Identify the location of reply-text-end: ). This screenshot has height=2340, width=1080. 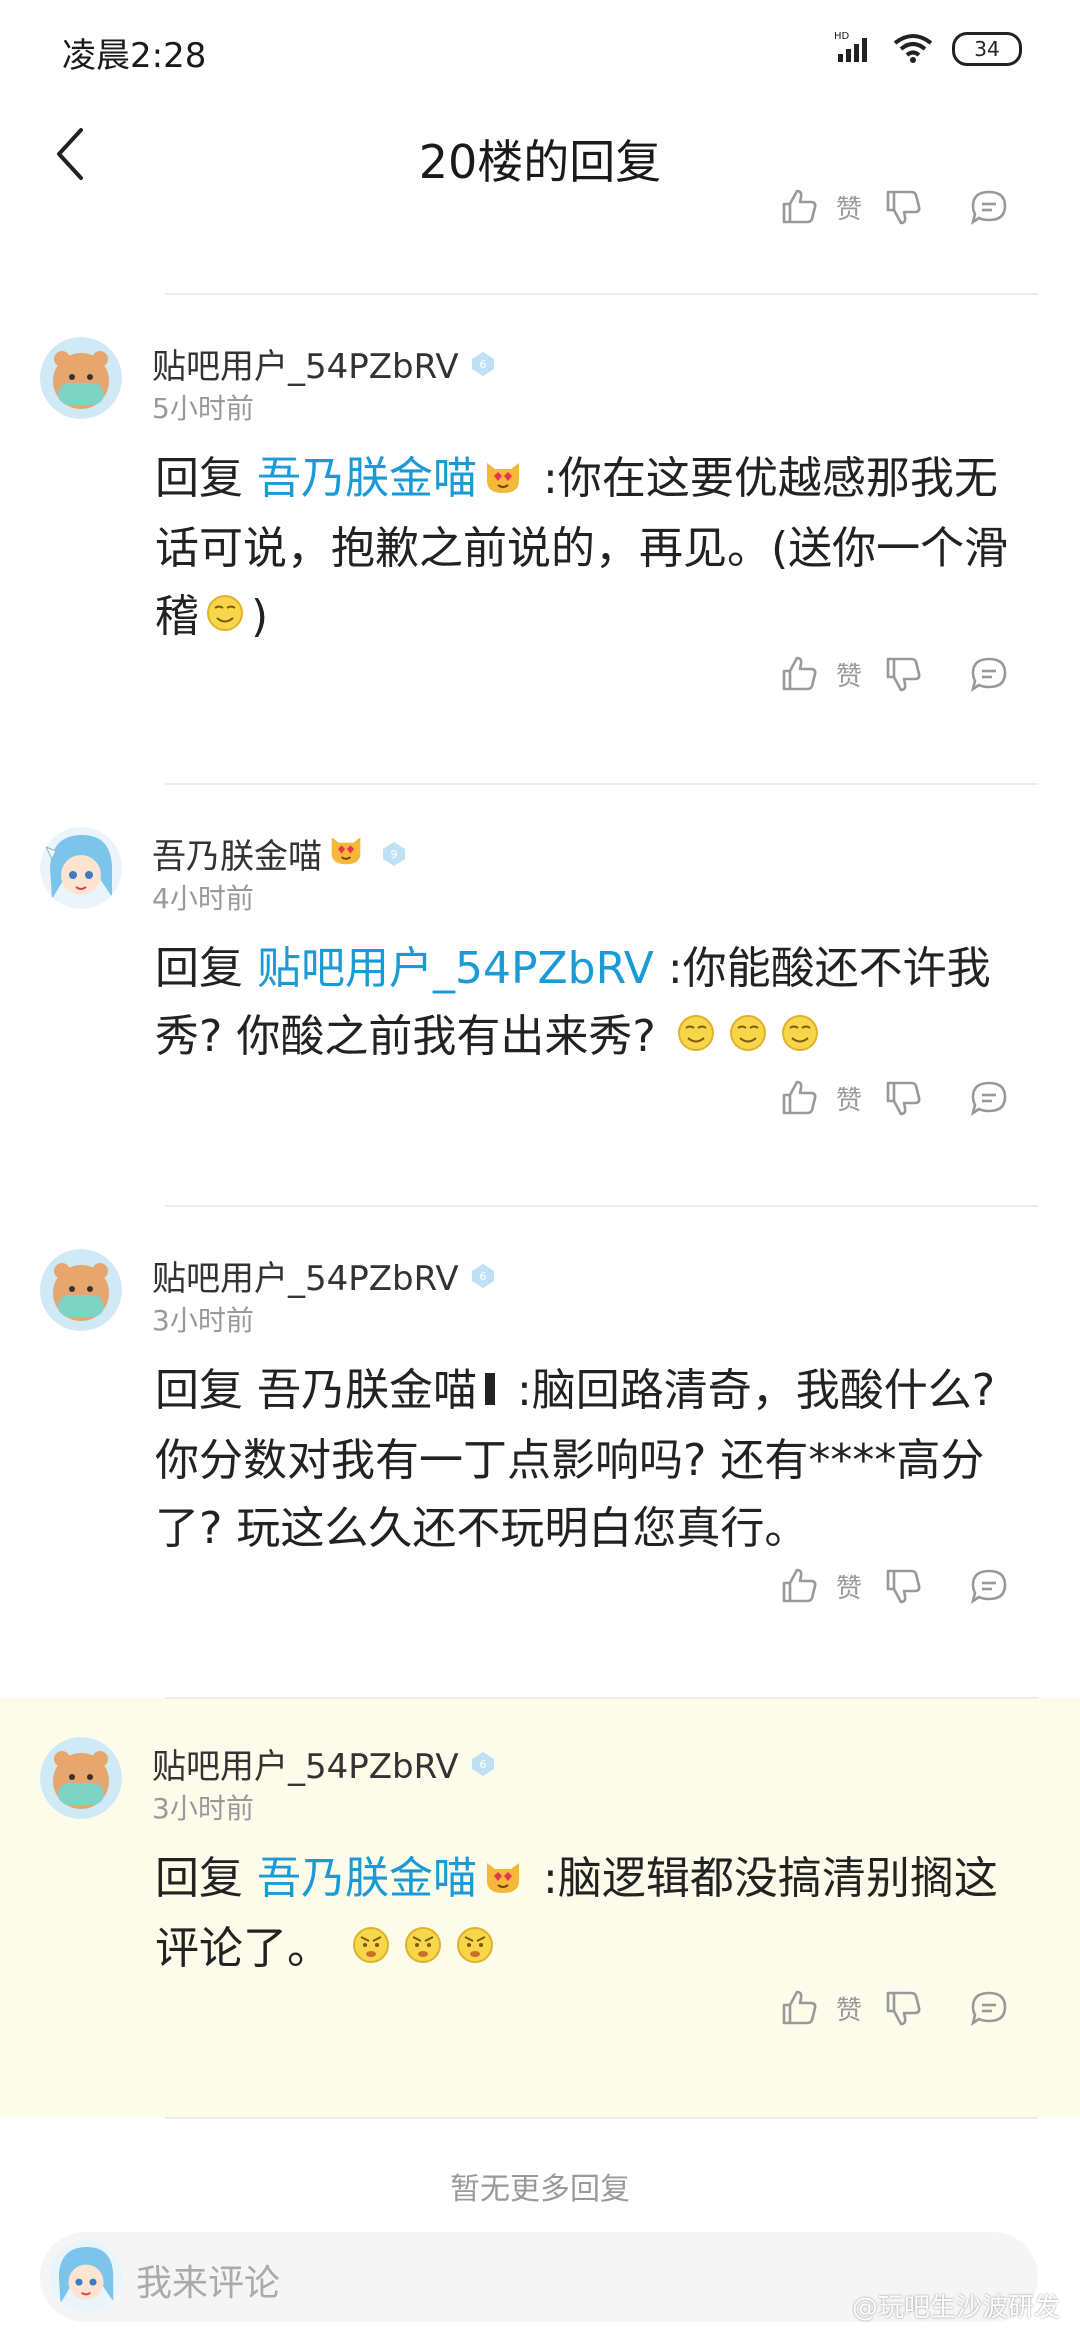
(260, 616).